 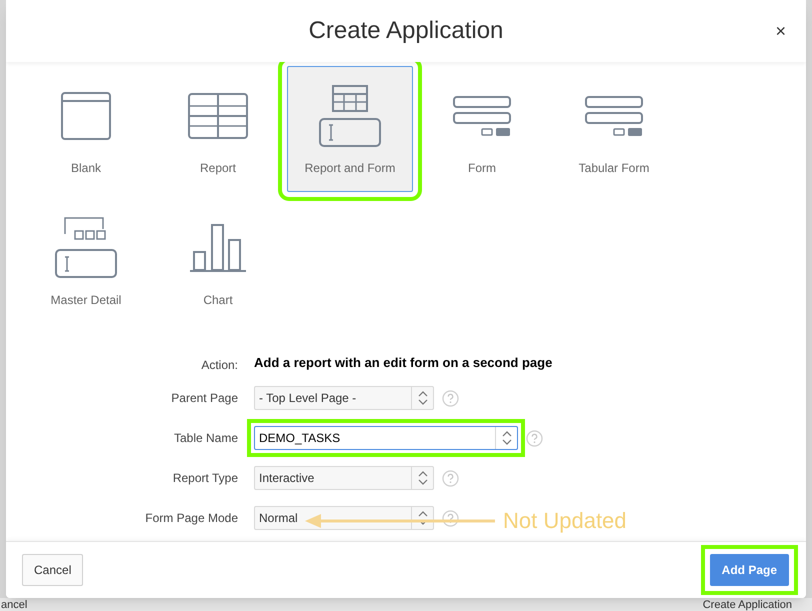 What do you see at coordinates (747, 604) in the screenshot?
I see `background-button-text: Create Application` at bounding box center [747, 604].